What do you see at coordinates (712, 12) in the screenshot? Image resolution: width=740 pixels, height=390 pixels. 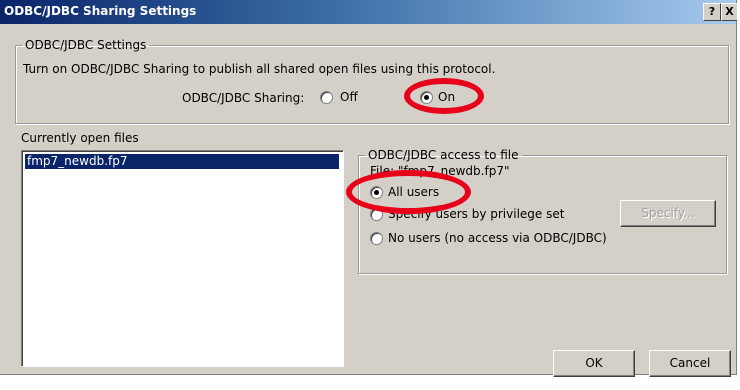 I see `help-button: ?` at bounding box center [712, 12].